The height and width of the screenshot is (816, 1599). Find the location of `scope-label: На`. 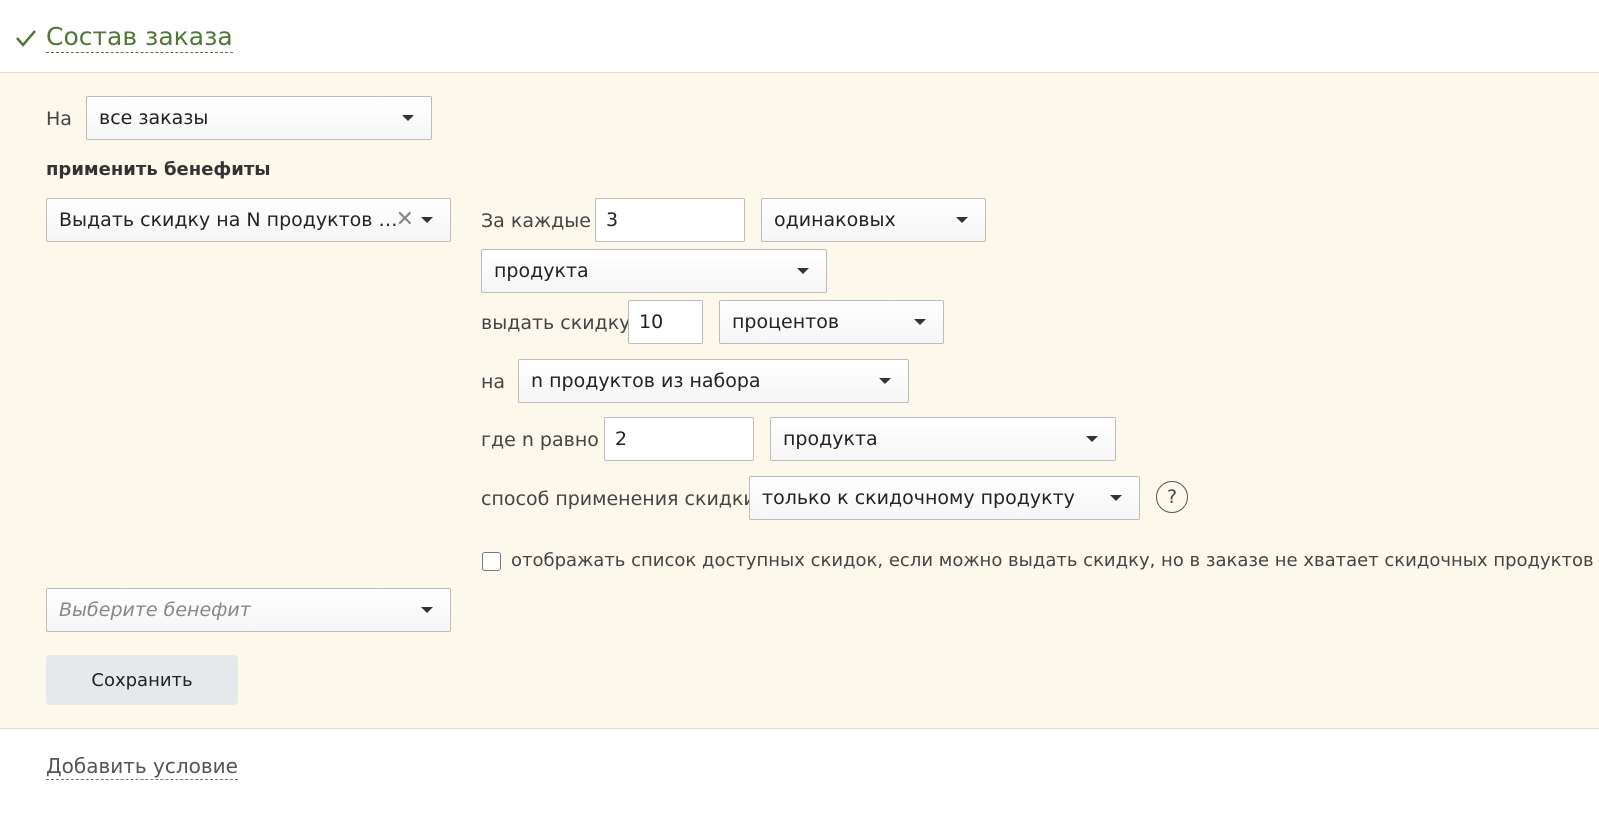

scope-label: На is located at coordinates (59, 119).